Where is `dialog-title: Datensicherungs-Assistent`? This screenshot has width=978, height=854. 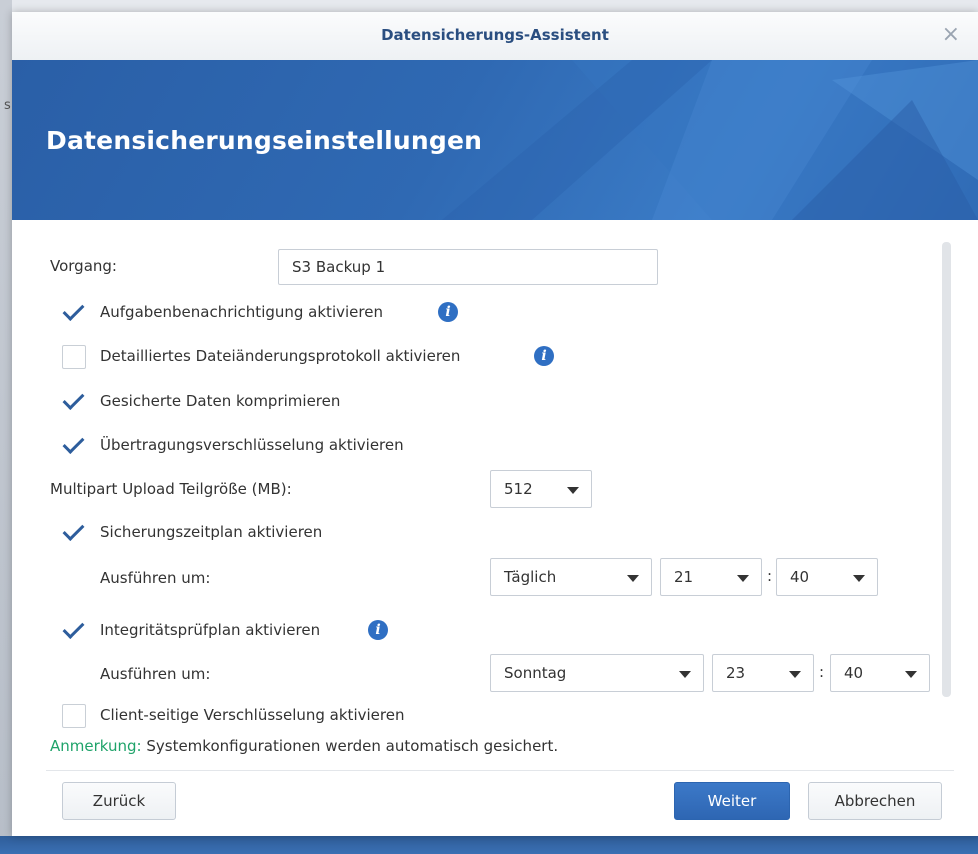
dialog-title: Datensicherungs-Assistent is located at coordinates (495, 35).